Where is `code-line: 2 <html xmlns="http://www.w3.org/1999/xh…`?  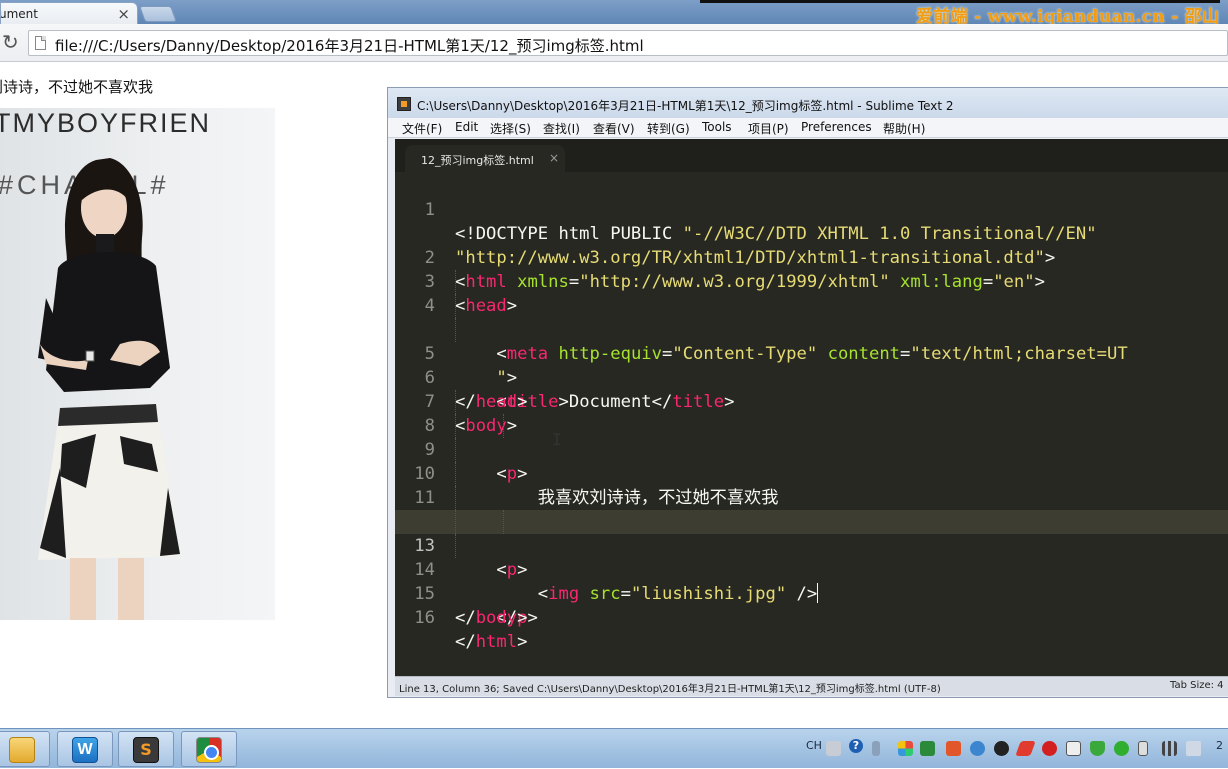
code-line: 2 <html xmlns="http://www.w3.org/1999/xh… is located at coordinates (811, 257).